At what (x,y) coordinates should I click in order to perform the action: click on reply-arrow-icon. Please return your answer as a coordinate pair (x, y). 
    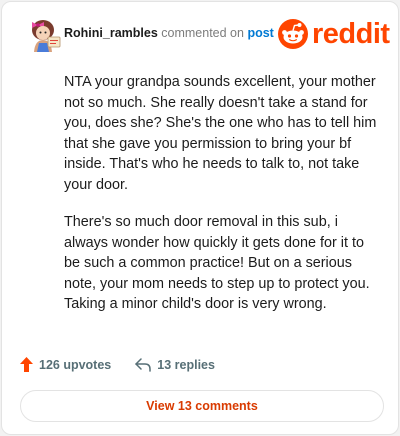
    Looking at the image, I should click on (143, 364).